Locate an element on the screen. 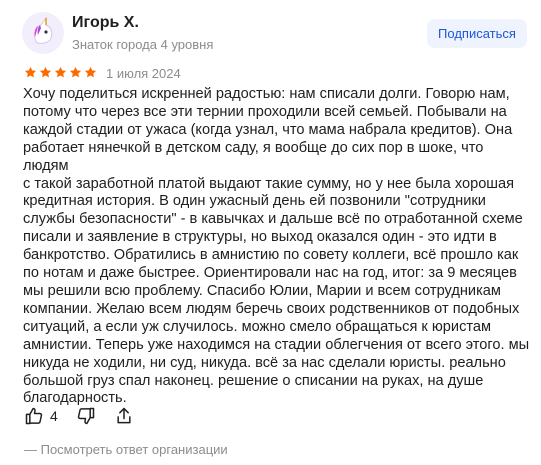  author-level: Знаток города 4 уровня is located at coordinates (143, 44).